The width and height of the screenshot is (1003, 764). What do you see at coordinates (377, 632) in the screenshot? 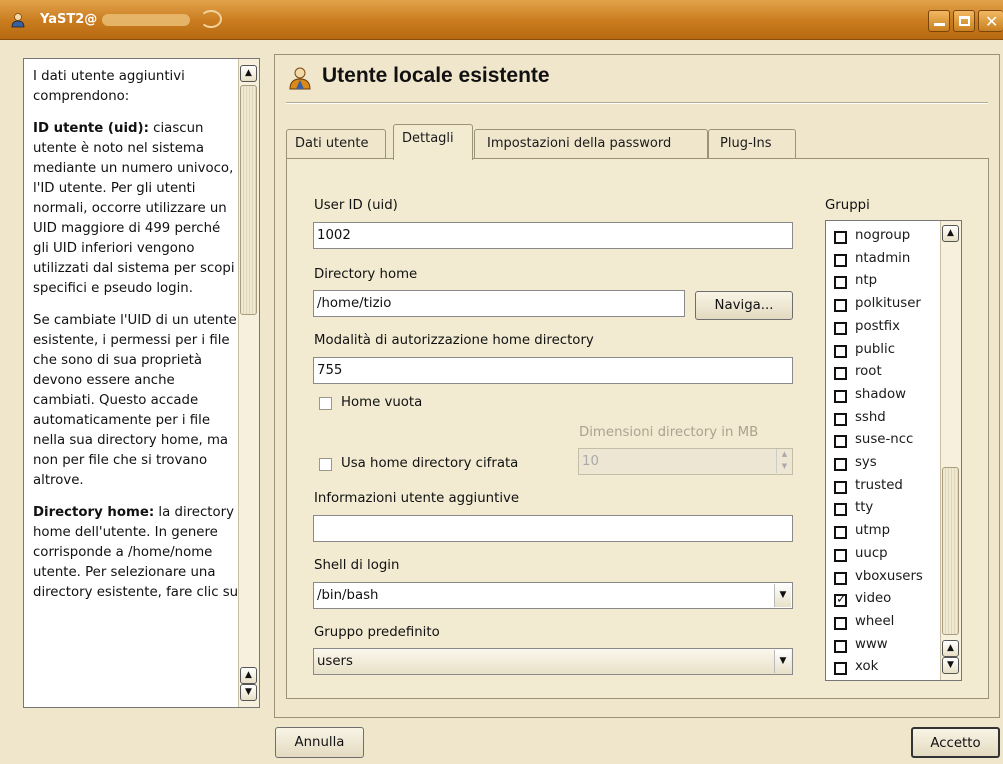
I see `default-group-label: Gruppo predefinito` at bounding box center [377, 632].